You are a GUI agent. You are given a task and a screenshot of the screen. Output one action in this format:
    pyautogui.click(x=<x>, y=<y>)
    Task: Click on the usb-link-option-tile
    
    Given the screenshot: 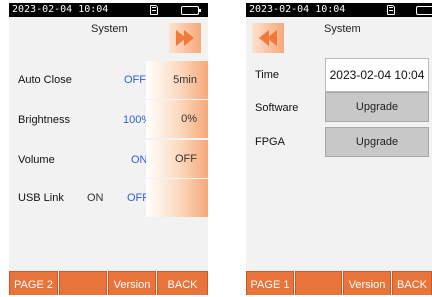 What is the action you would take?
    pyautogui.click(x=177, y=198)
    